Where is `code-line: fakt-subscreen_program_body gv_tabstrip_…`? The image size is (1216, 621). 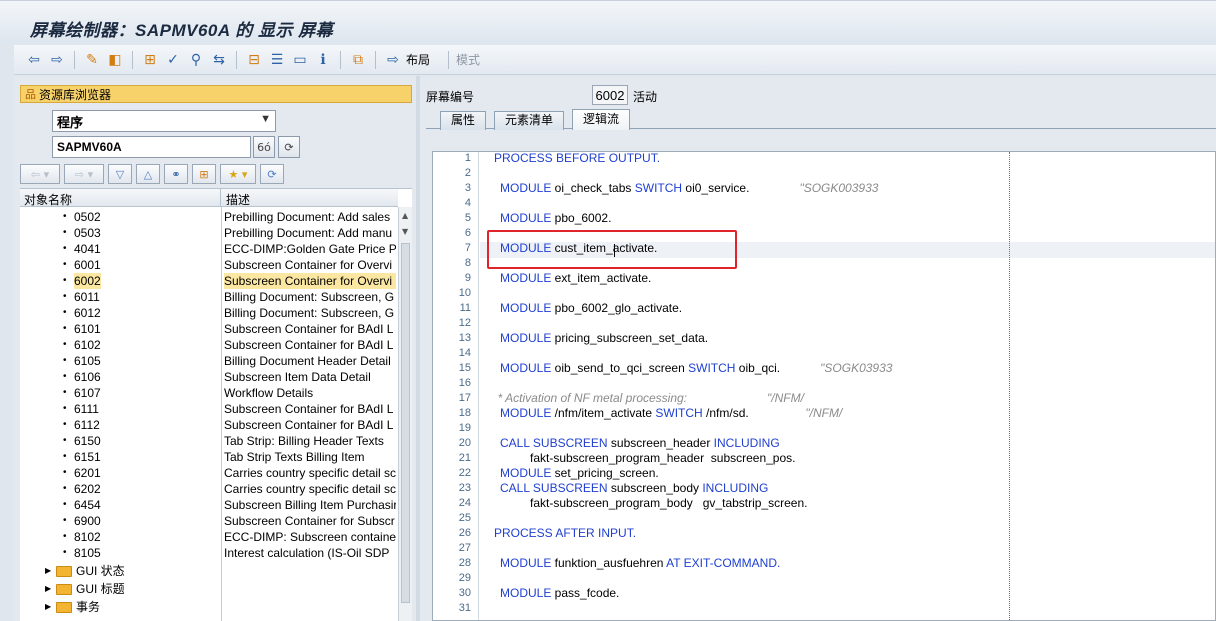
code-line: fakt-subscreen_program_body gv_tabstrip_… is located at coordinates (668, 503).